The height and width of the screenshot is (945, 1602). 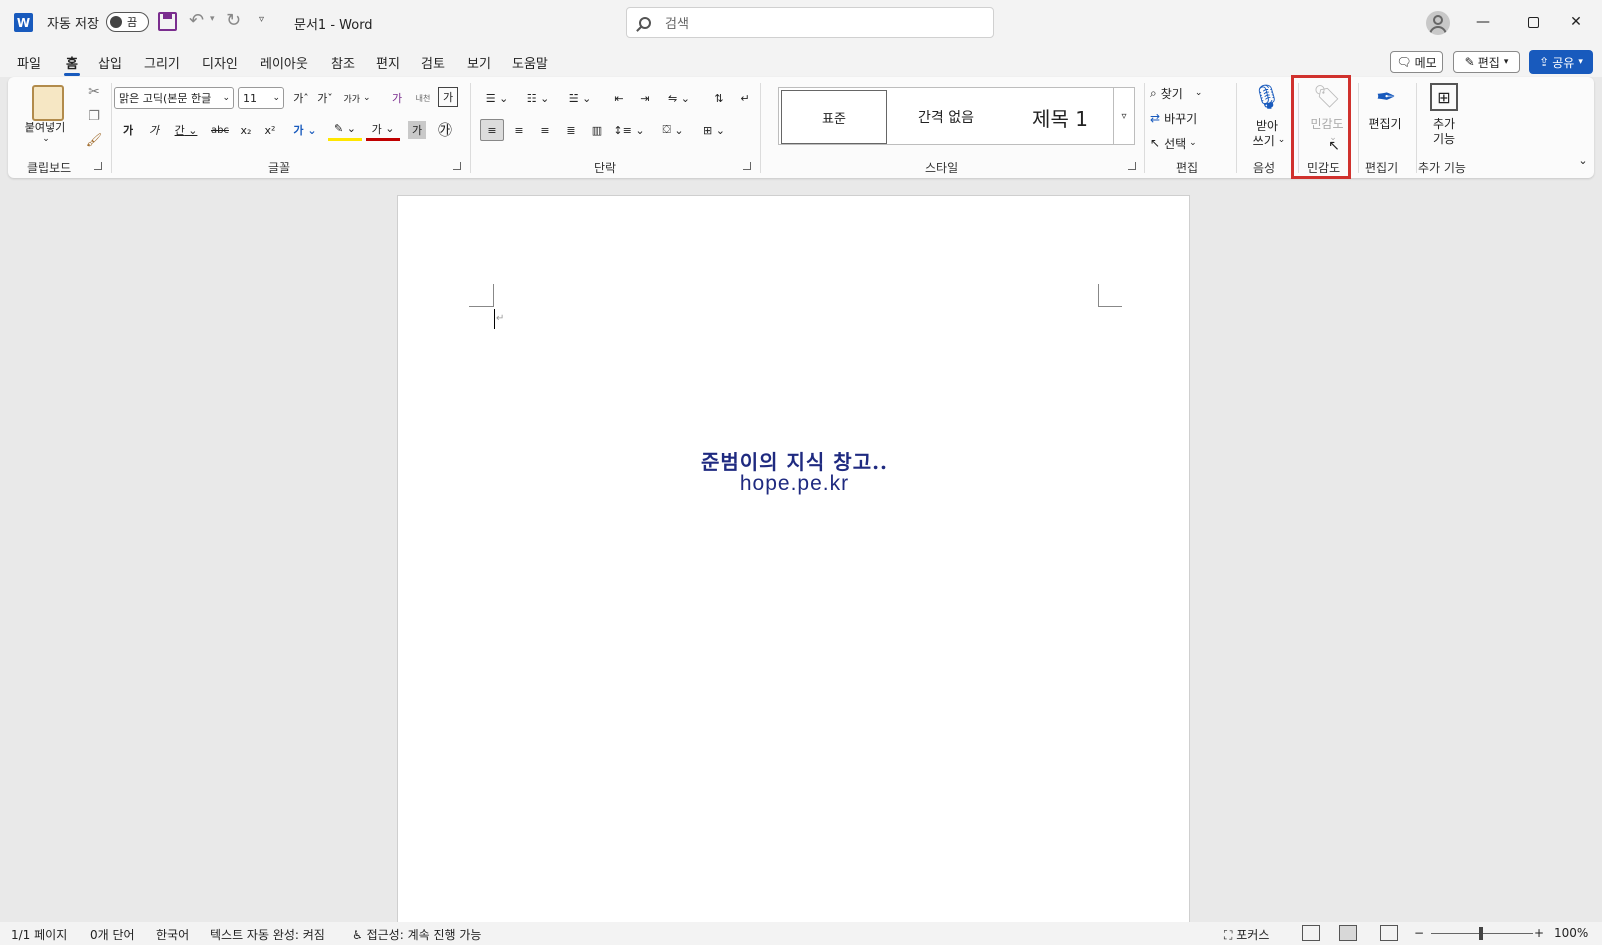 What do you see at coordinates (433, 62) in the screenshot?
I see `tab-review: 검토` at bounding box center [433, 62].